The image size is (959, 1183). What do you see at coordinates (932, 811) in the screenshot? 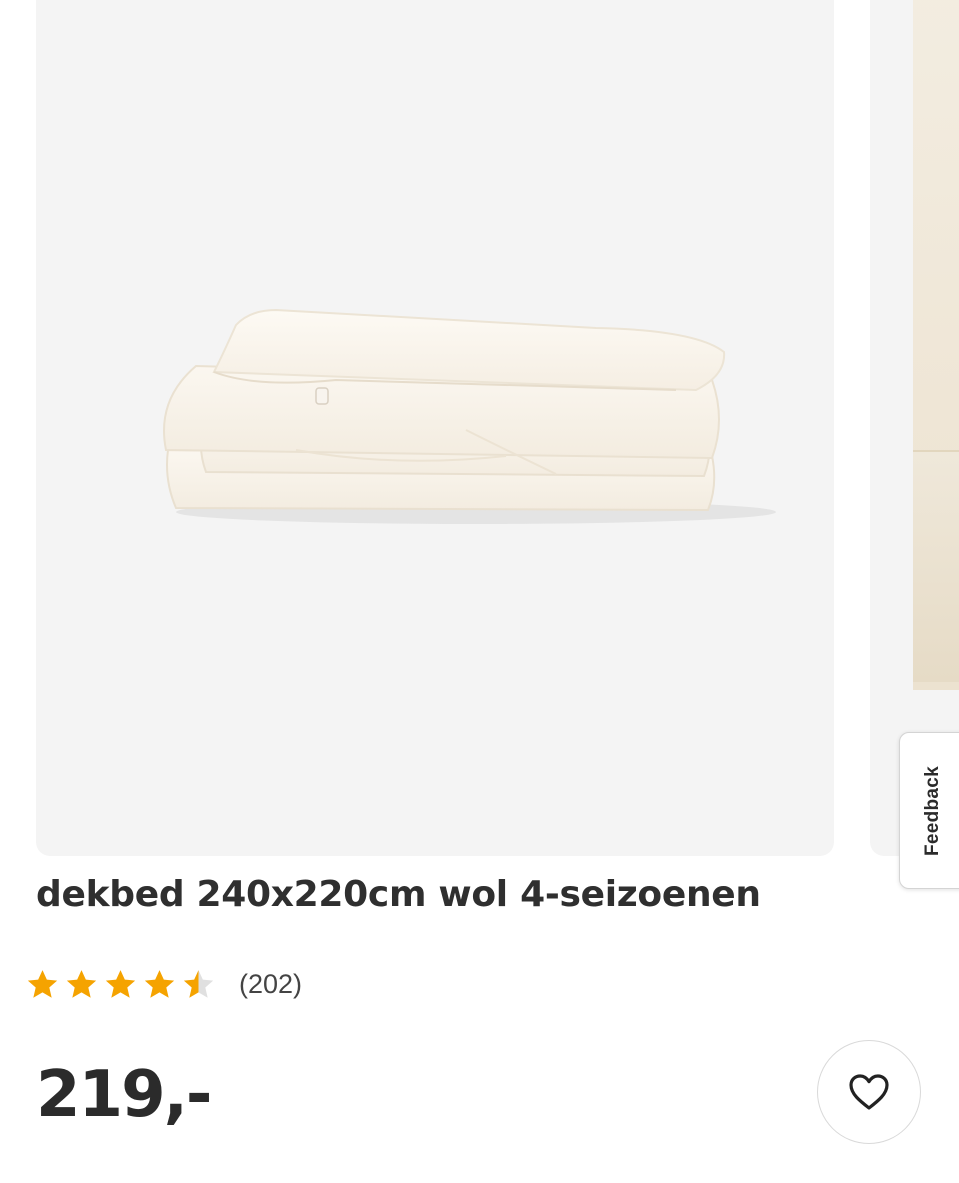
I see `feedback-label: Feedback` at bounding box center [932, 811].